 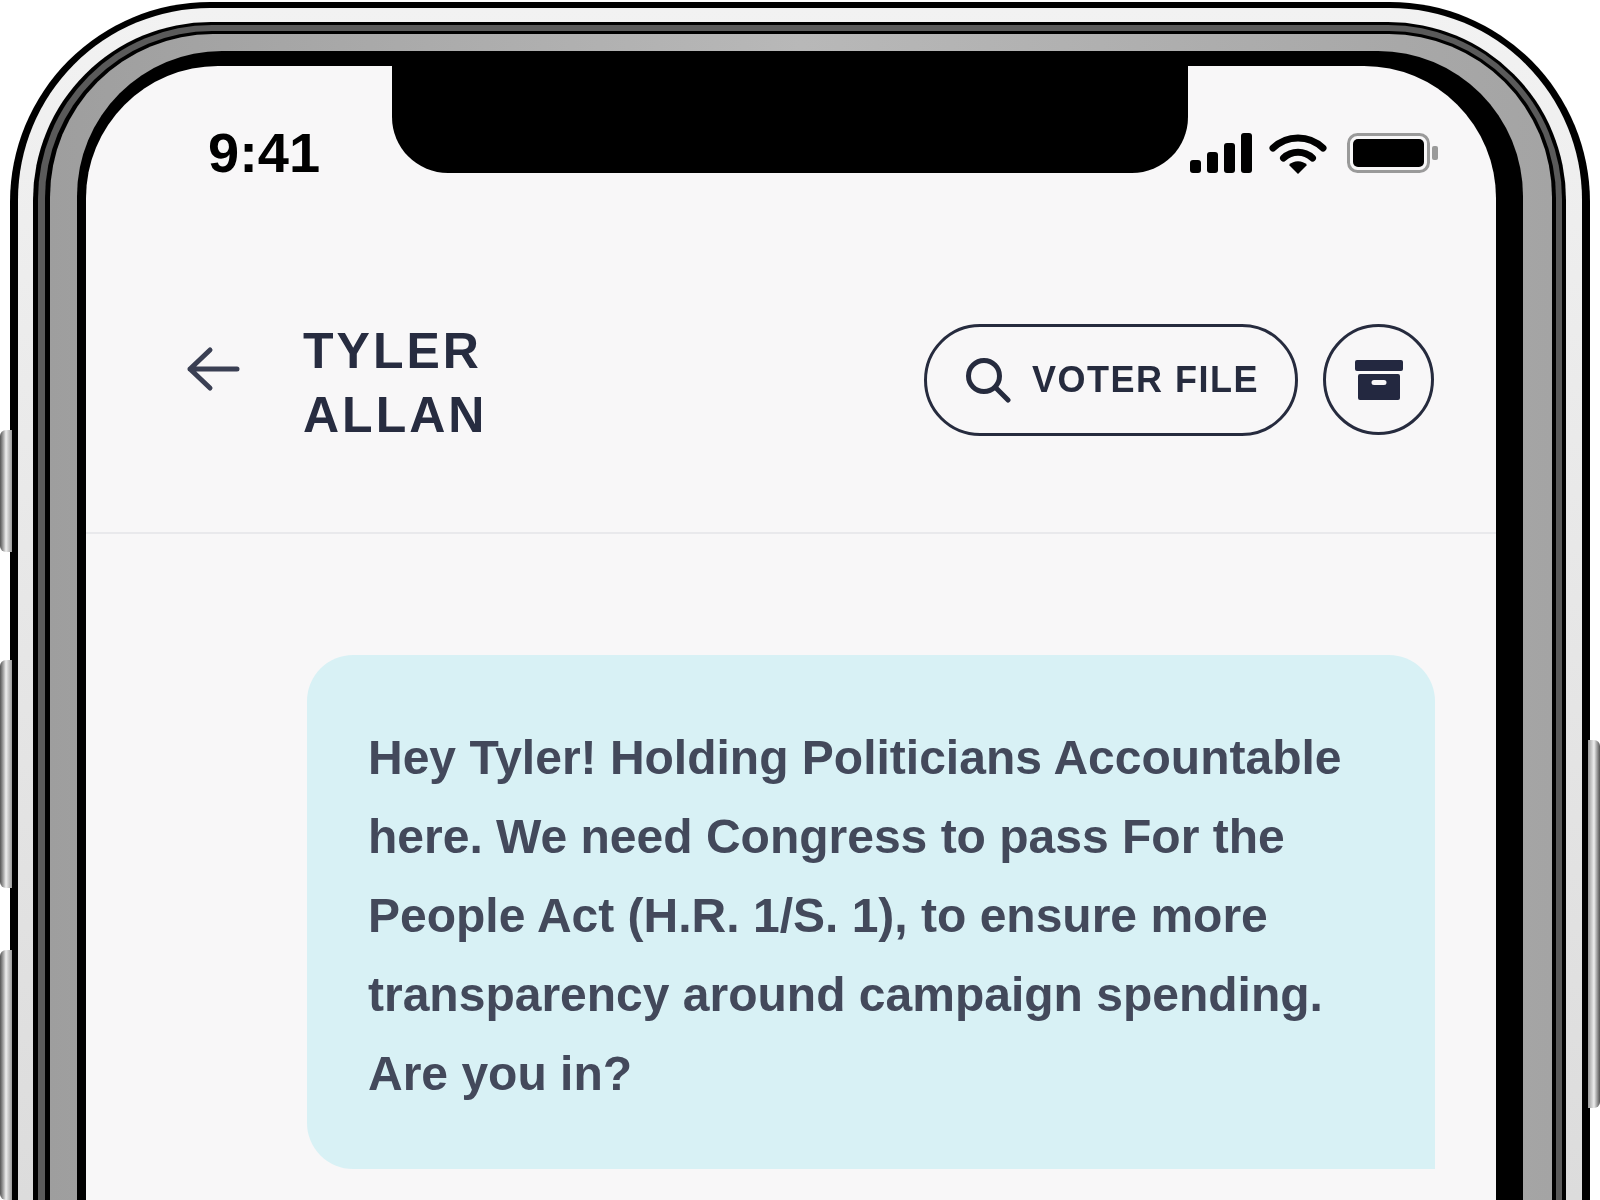 I want to click on left-arrow-icon, so click(x=212, y=369).